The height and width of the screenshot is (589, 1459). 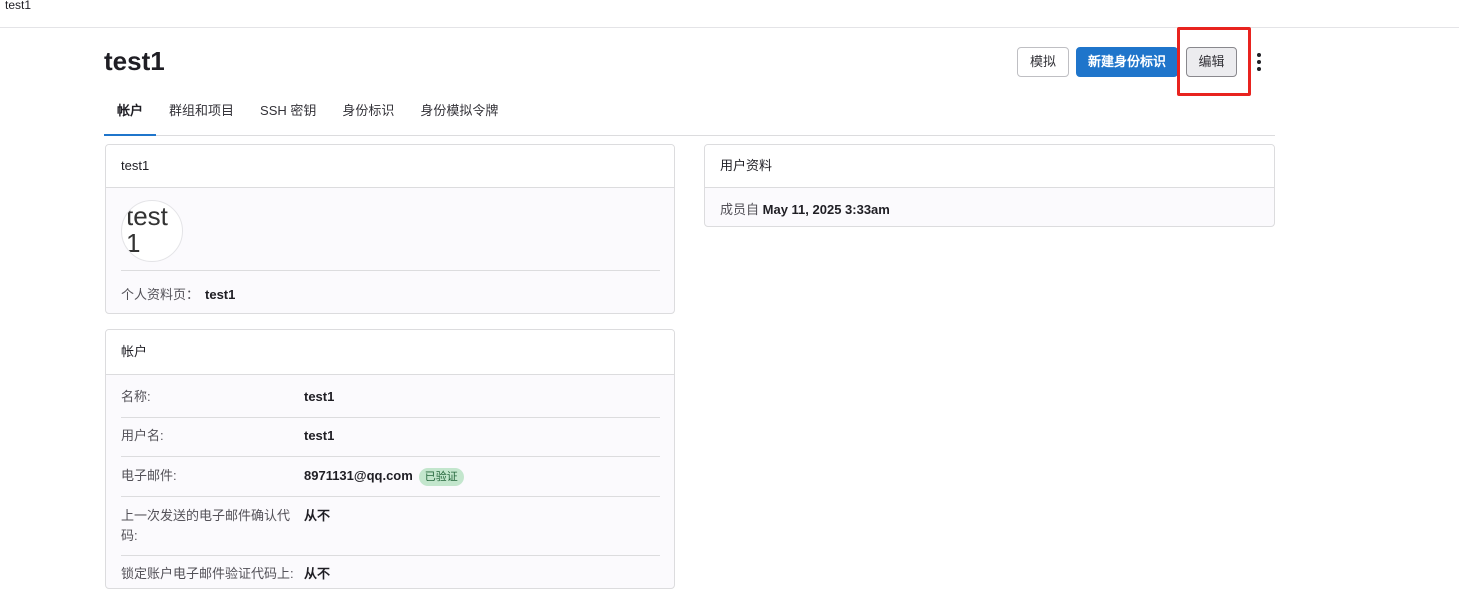 What do you see at coordinates (390, 531) in the screenshot?
I see `account-row-last-confirmation: 上一次发送的电子邮件确认代码: 从不` at bounding box center [390, 531].